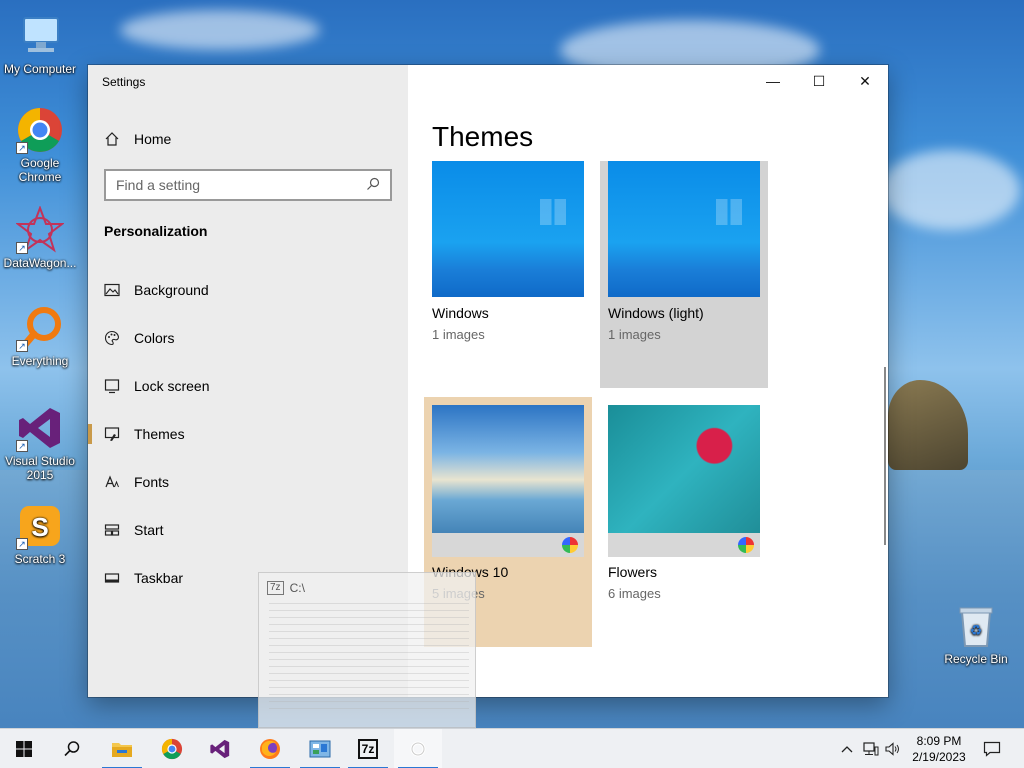 This screenshot has width=1024, height=768. I want to click on window-drag-preview: 7z C:\, so click(367, 650).